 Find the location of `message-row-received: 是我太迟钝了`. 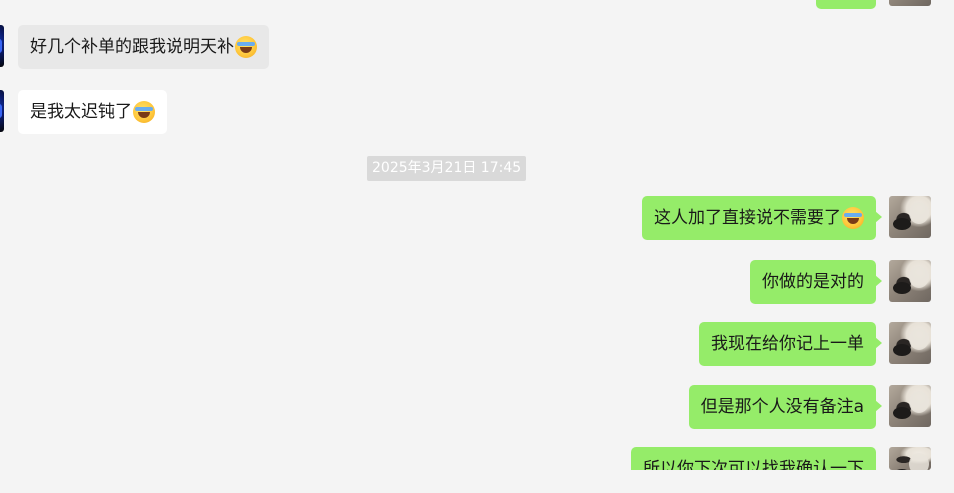

message-row-received: 是我太迟钝了 is located at coordinates (477, 113).